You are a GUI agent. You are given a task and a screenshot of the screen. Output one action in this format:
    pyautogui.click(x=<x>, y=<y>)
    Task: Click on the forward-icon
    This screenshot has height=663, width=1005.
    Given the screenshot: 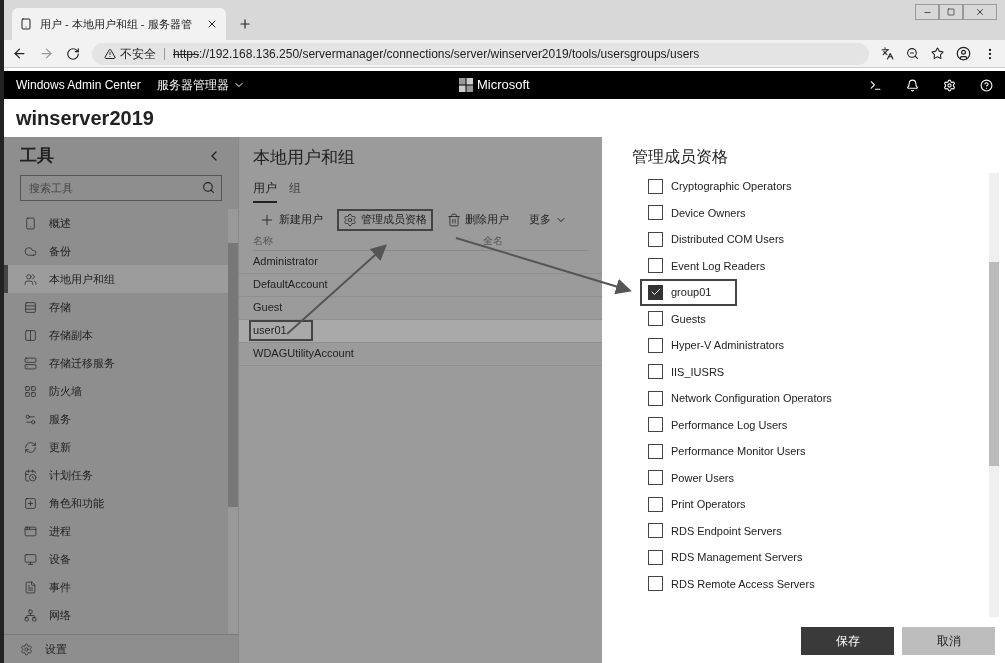 What is the action you would take?
    pyautogui.click(x=46, y=53)
    